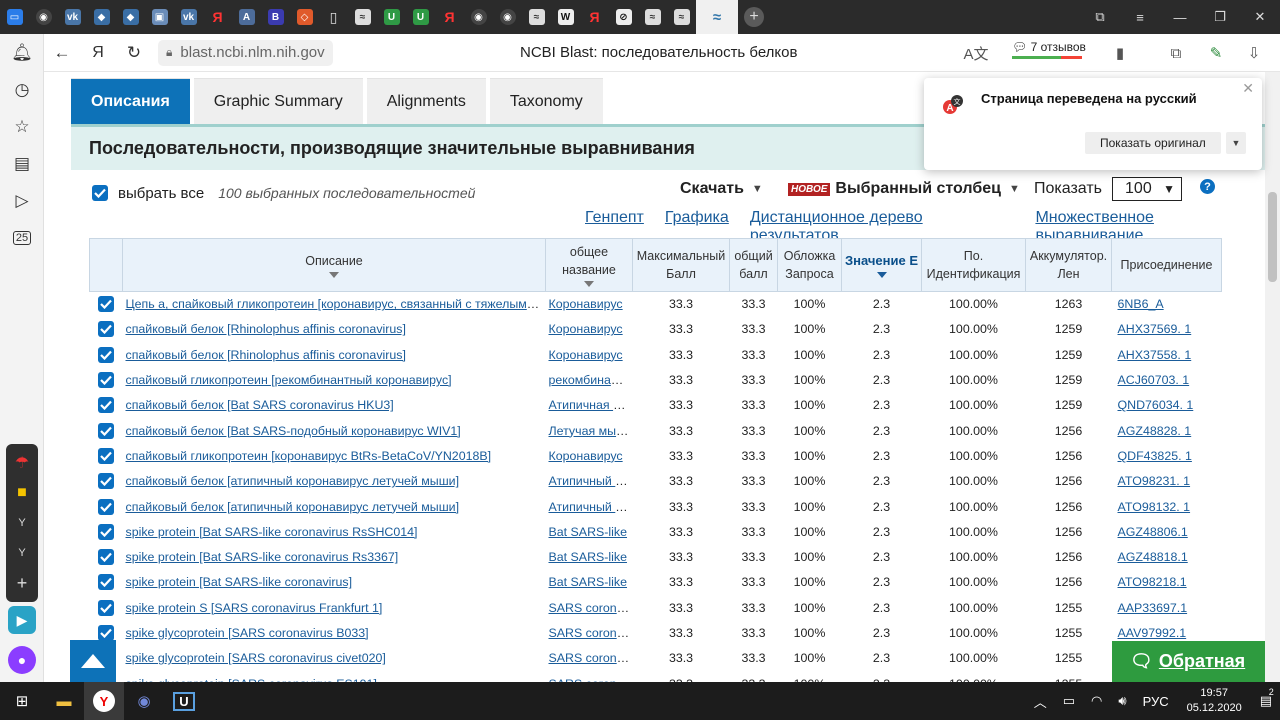 The width and height of the screenshot is (1280, 720). What do you see at coordinates (1155, 329) in the screenshot?
I see `accession-link: AHX37569. 1` at bounding box center [1155, 329].